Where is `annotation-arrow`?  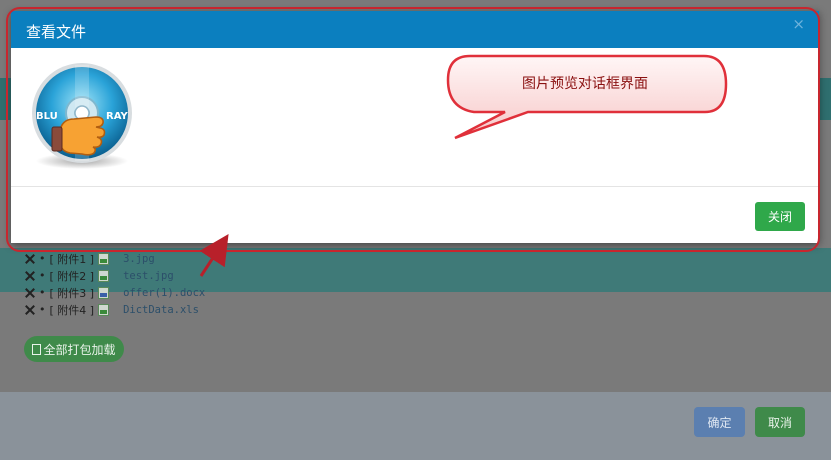
annotation-arrow is located at coordinates (214, 255).